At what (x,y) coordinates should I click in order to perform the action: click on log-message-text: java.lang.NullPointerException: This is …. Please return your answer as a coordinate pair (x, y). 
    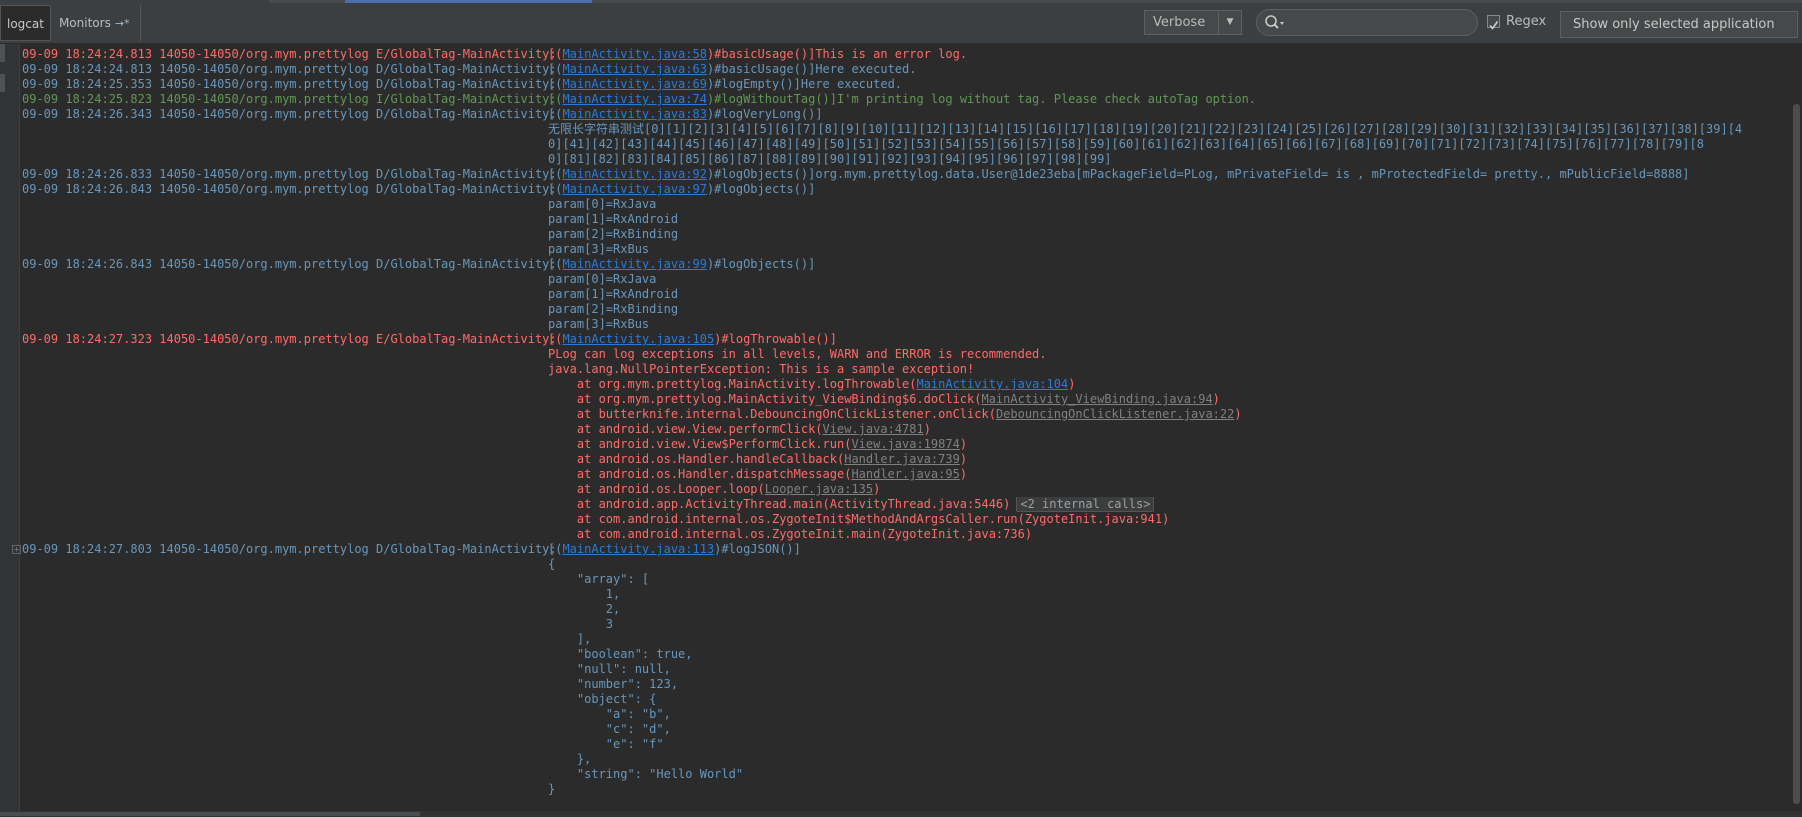
    Looking at the image, I should click on (761, 369).